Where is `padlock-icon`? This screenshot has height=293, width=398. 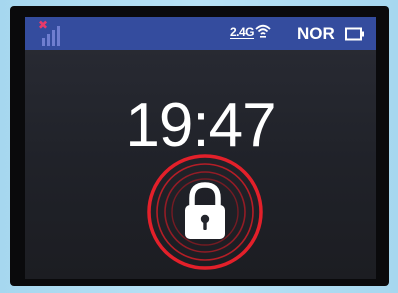
padlock-icon is located at coordinates (205, 210).